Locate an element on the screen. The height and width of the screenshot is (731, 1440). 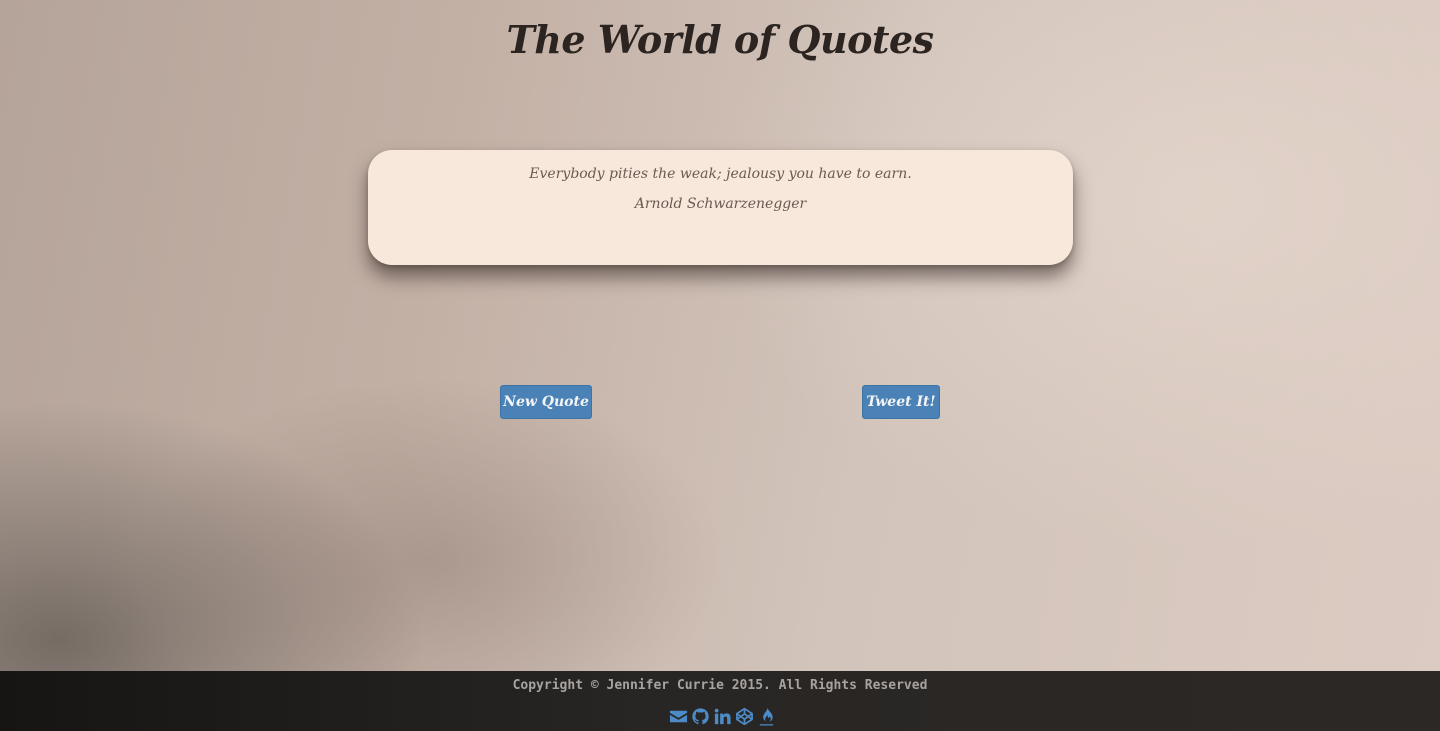
envelope-icon is located at coordinates (678, 716).